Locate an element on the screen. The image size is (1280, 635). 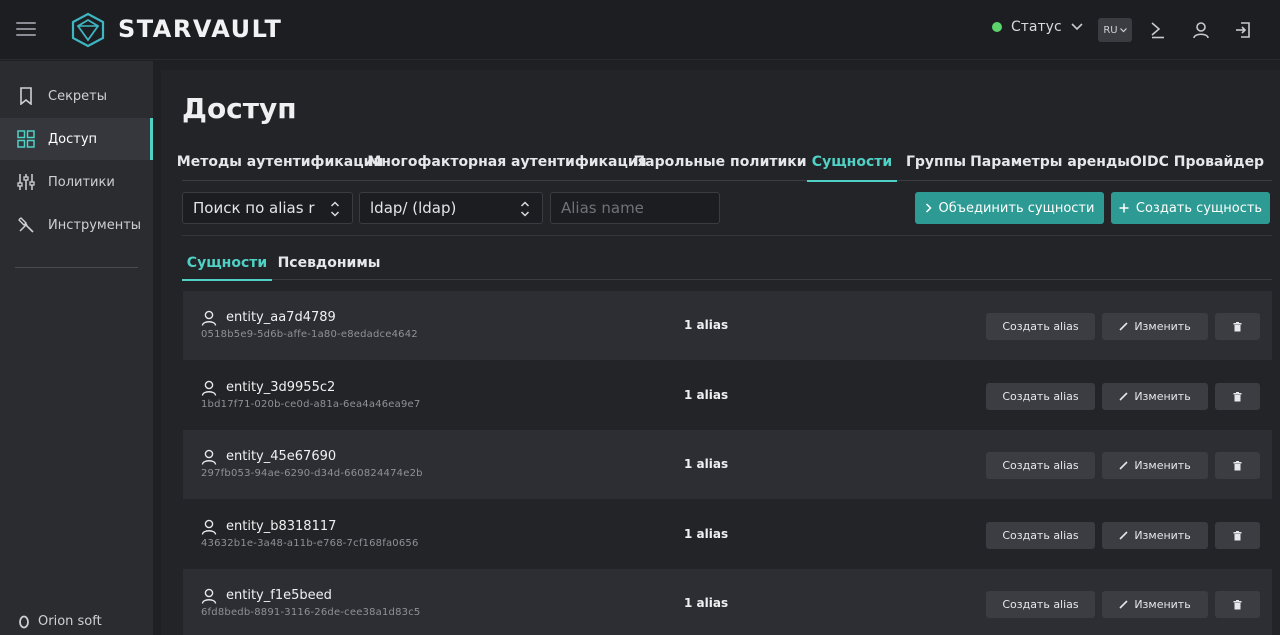
sidebar-item-policies: Политики is located at coordinates (76, 182).